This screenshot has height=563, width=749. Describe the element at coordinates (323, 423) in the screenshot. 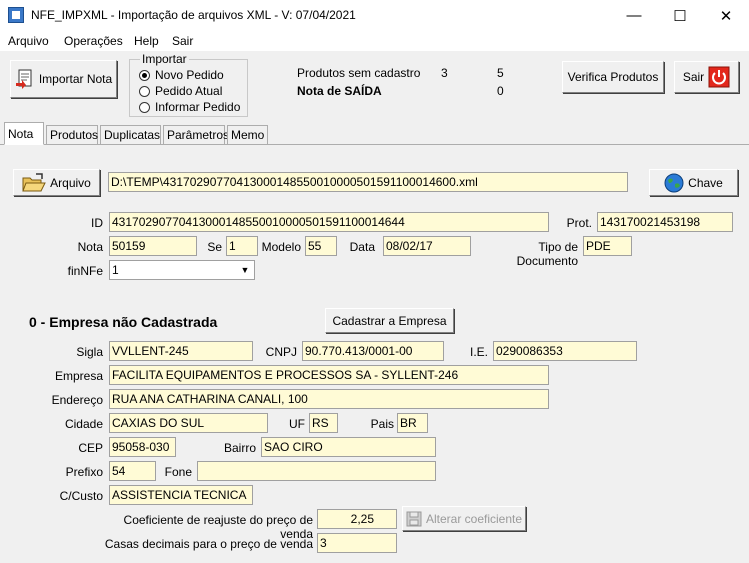

I see `uf-field: RS` at that location.